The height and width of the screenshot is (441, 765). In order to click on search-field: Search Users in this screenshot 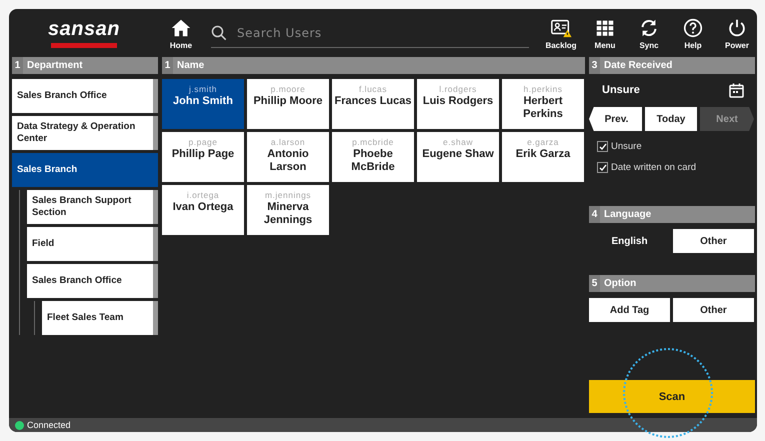, I will do `click(372, 32)`.